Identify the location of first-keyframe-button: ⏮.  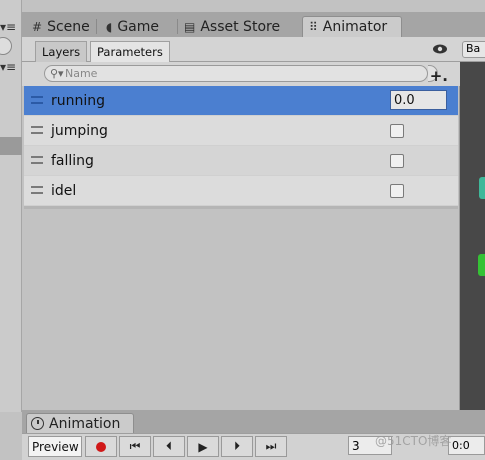
(135, 446).